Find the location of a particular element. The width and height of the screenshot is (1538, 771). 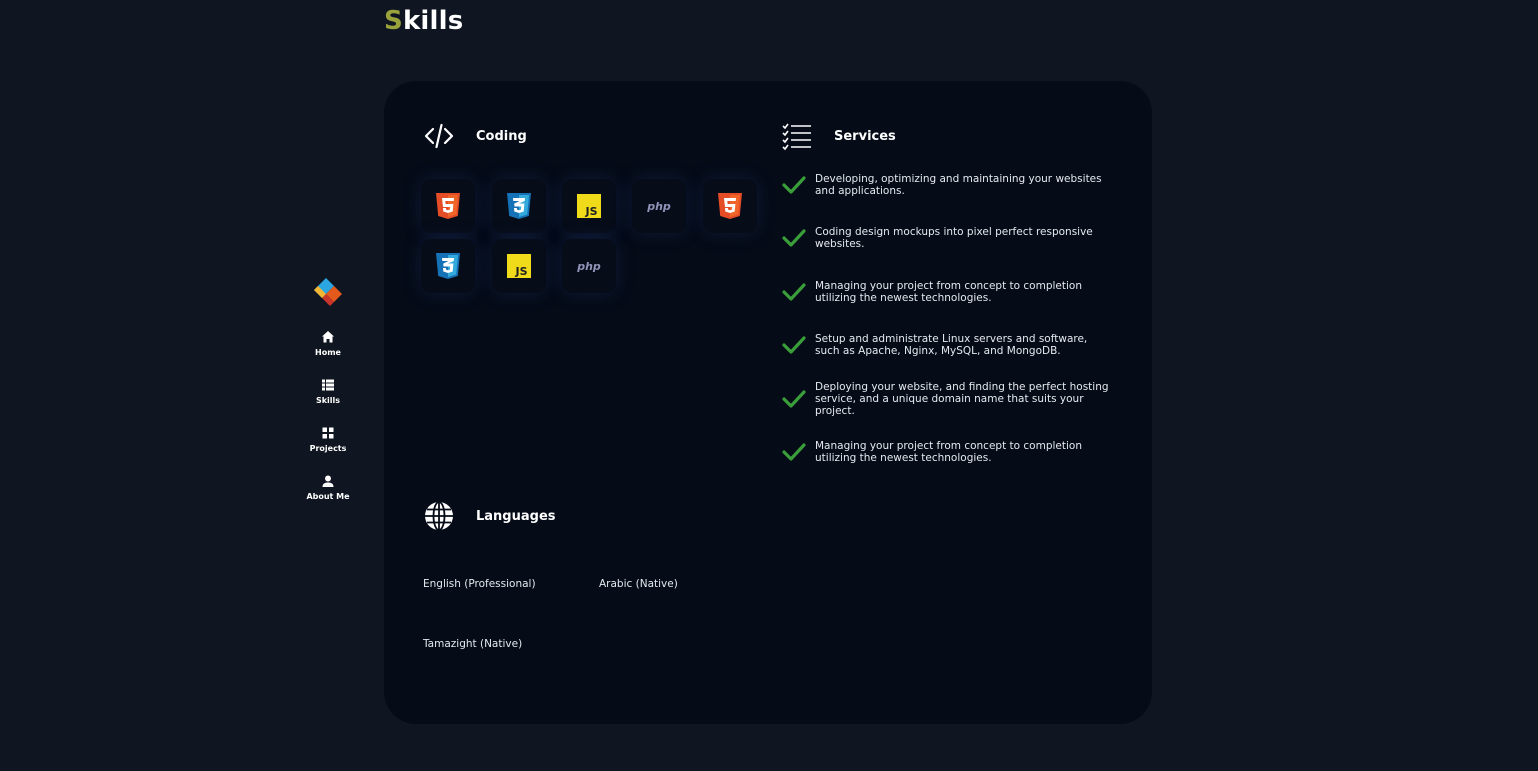

brand-logo is located at coordinates (328, 294).